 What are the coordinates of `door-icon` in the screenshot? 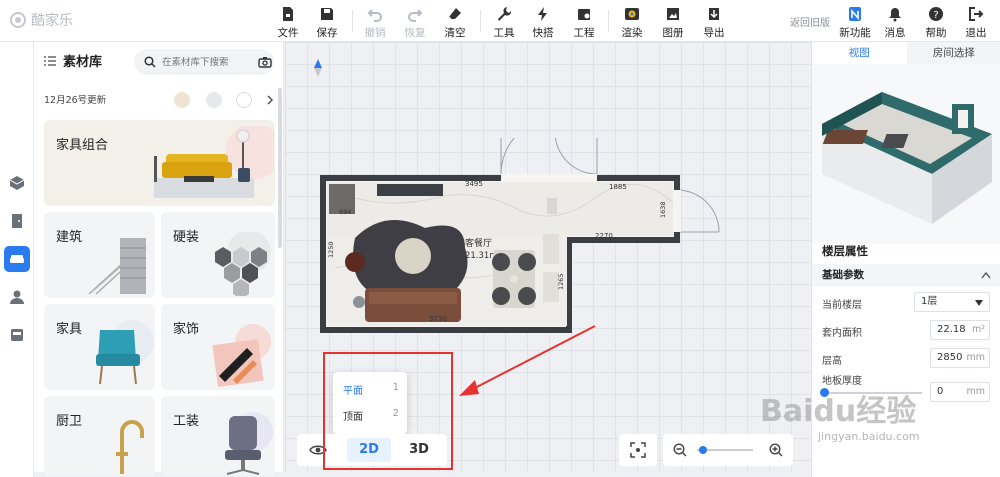 It's located at (17, 221).